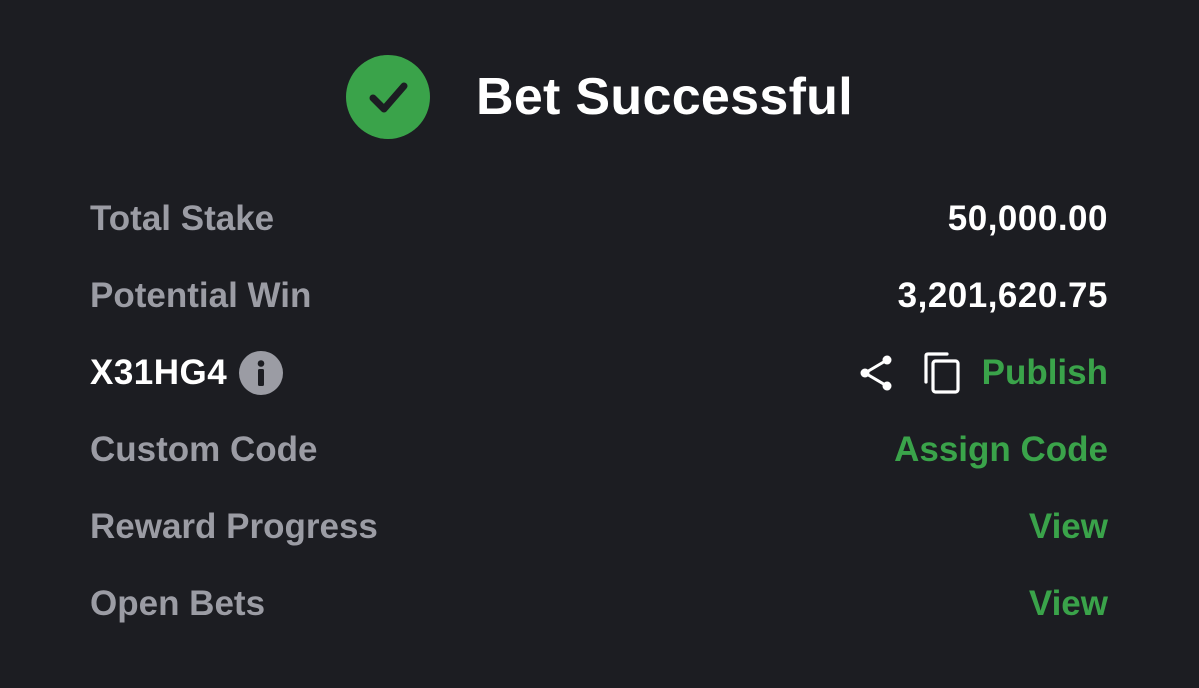  What do you see at coordinates (178, 603) in the screenshot?
I see `open-bets-label: Open Bets` at bounding box center [178, 603].